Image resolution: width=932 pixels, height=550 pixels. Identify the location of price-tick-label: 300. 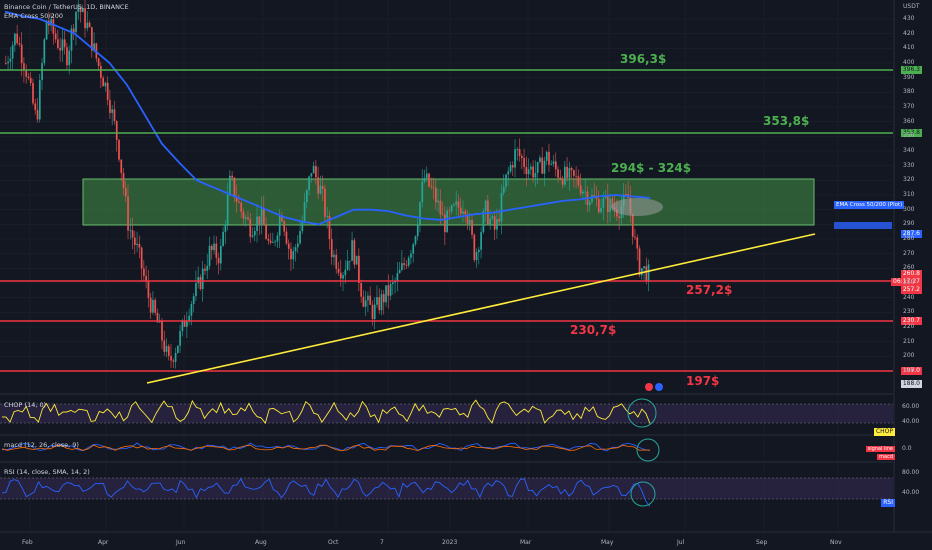
(909, 209).